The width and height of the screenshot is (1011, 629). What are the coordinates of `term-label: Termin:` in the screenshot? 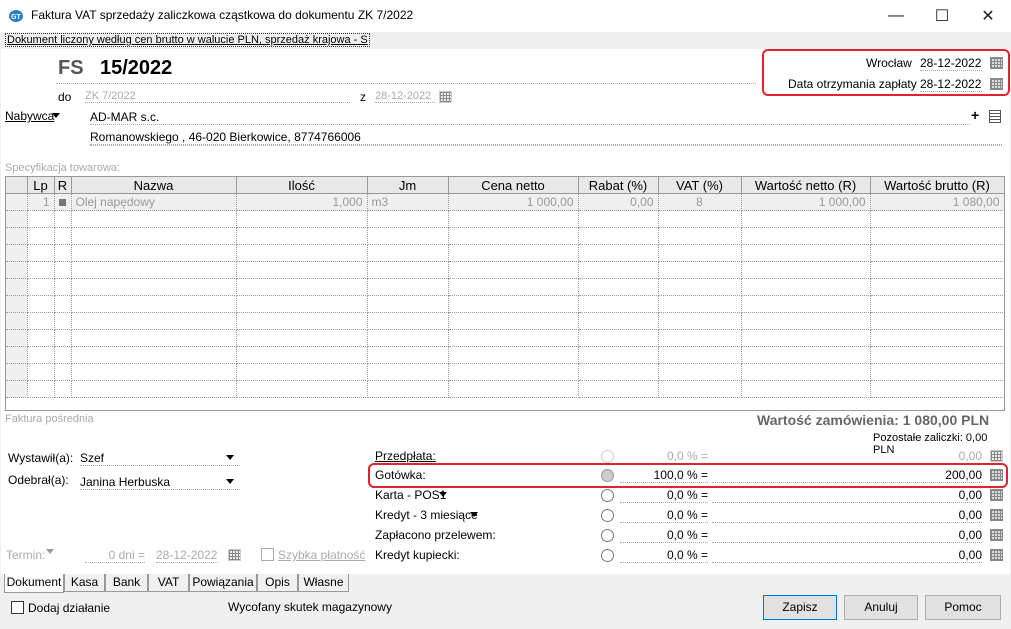 It's located at (25, 555).